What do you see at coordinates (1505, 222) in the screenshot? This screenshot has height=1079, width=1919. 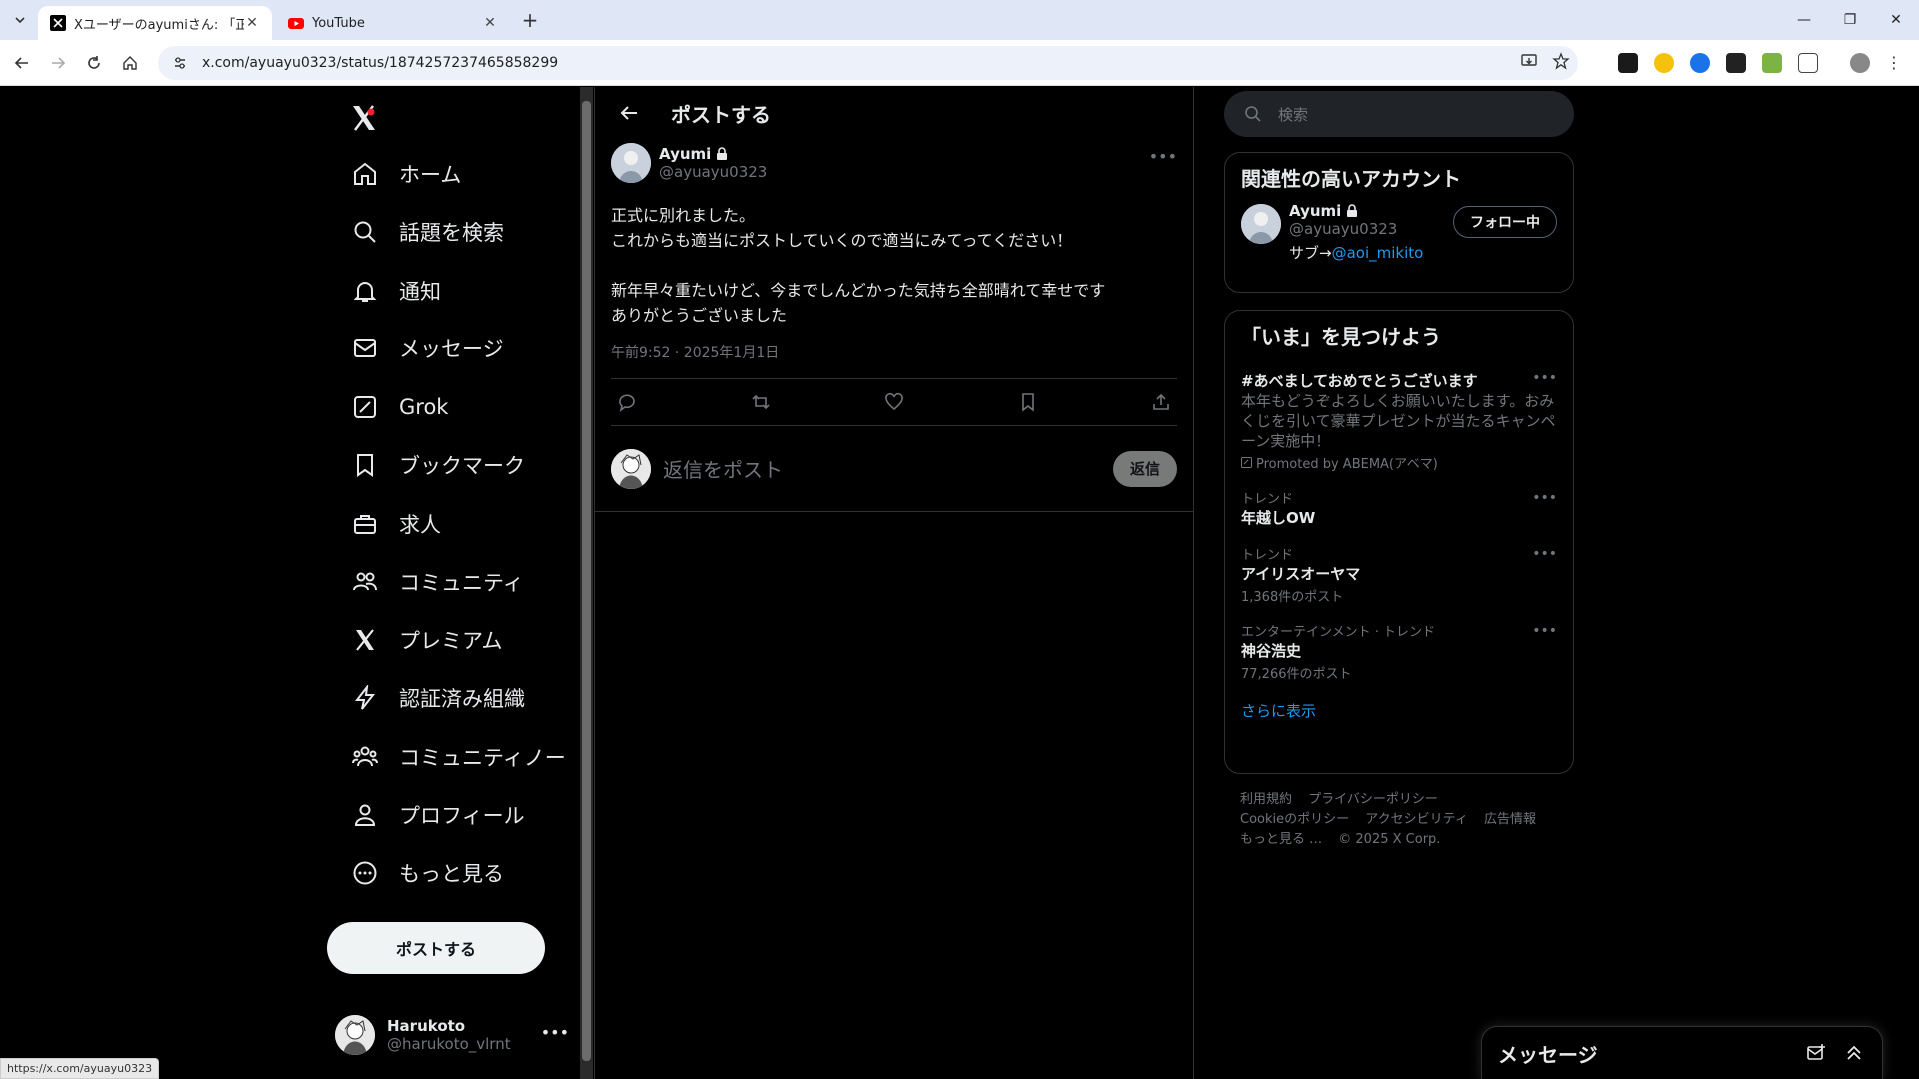 I see `following-button: フォロー中` at bounding box center [1505, 222].